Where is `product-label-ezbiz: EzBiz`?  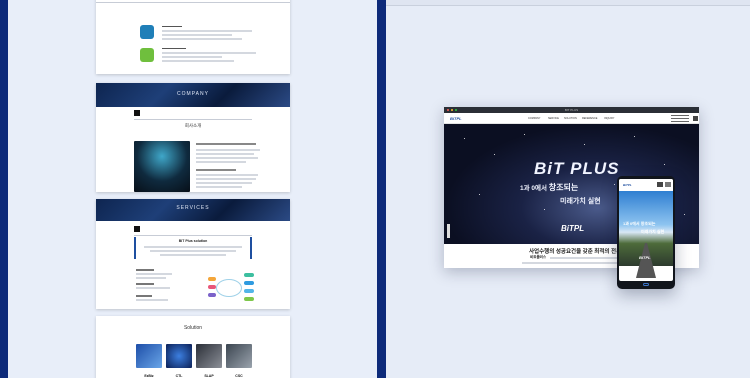 product-label-ezbiz: EzBiz is located at coordinates (149, 376).